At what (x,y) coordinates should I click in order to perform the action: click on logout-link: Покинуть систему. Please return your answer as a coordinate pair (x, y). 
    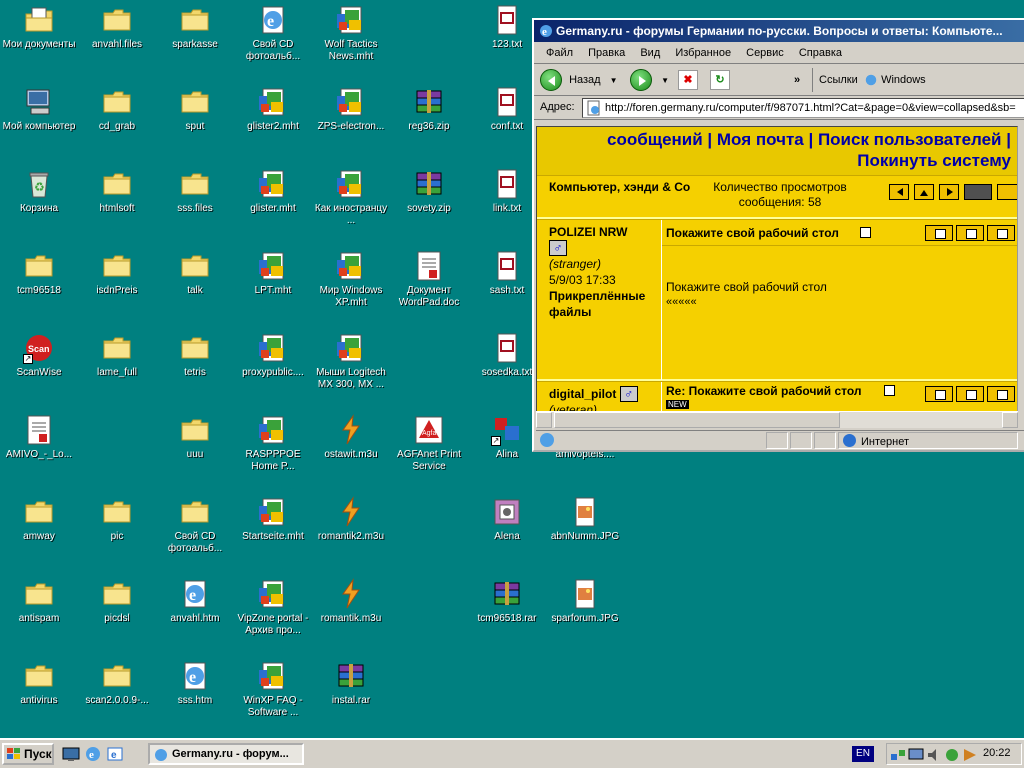
    Looking at the image, I should click on (777, 160).